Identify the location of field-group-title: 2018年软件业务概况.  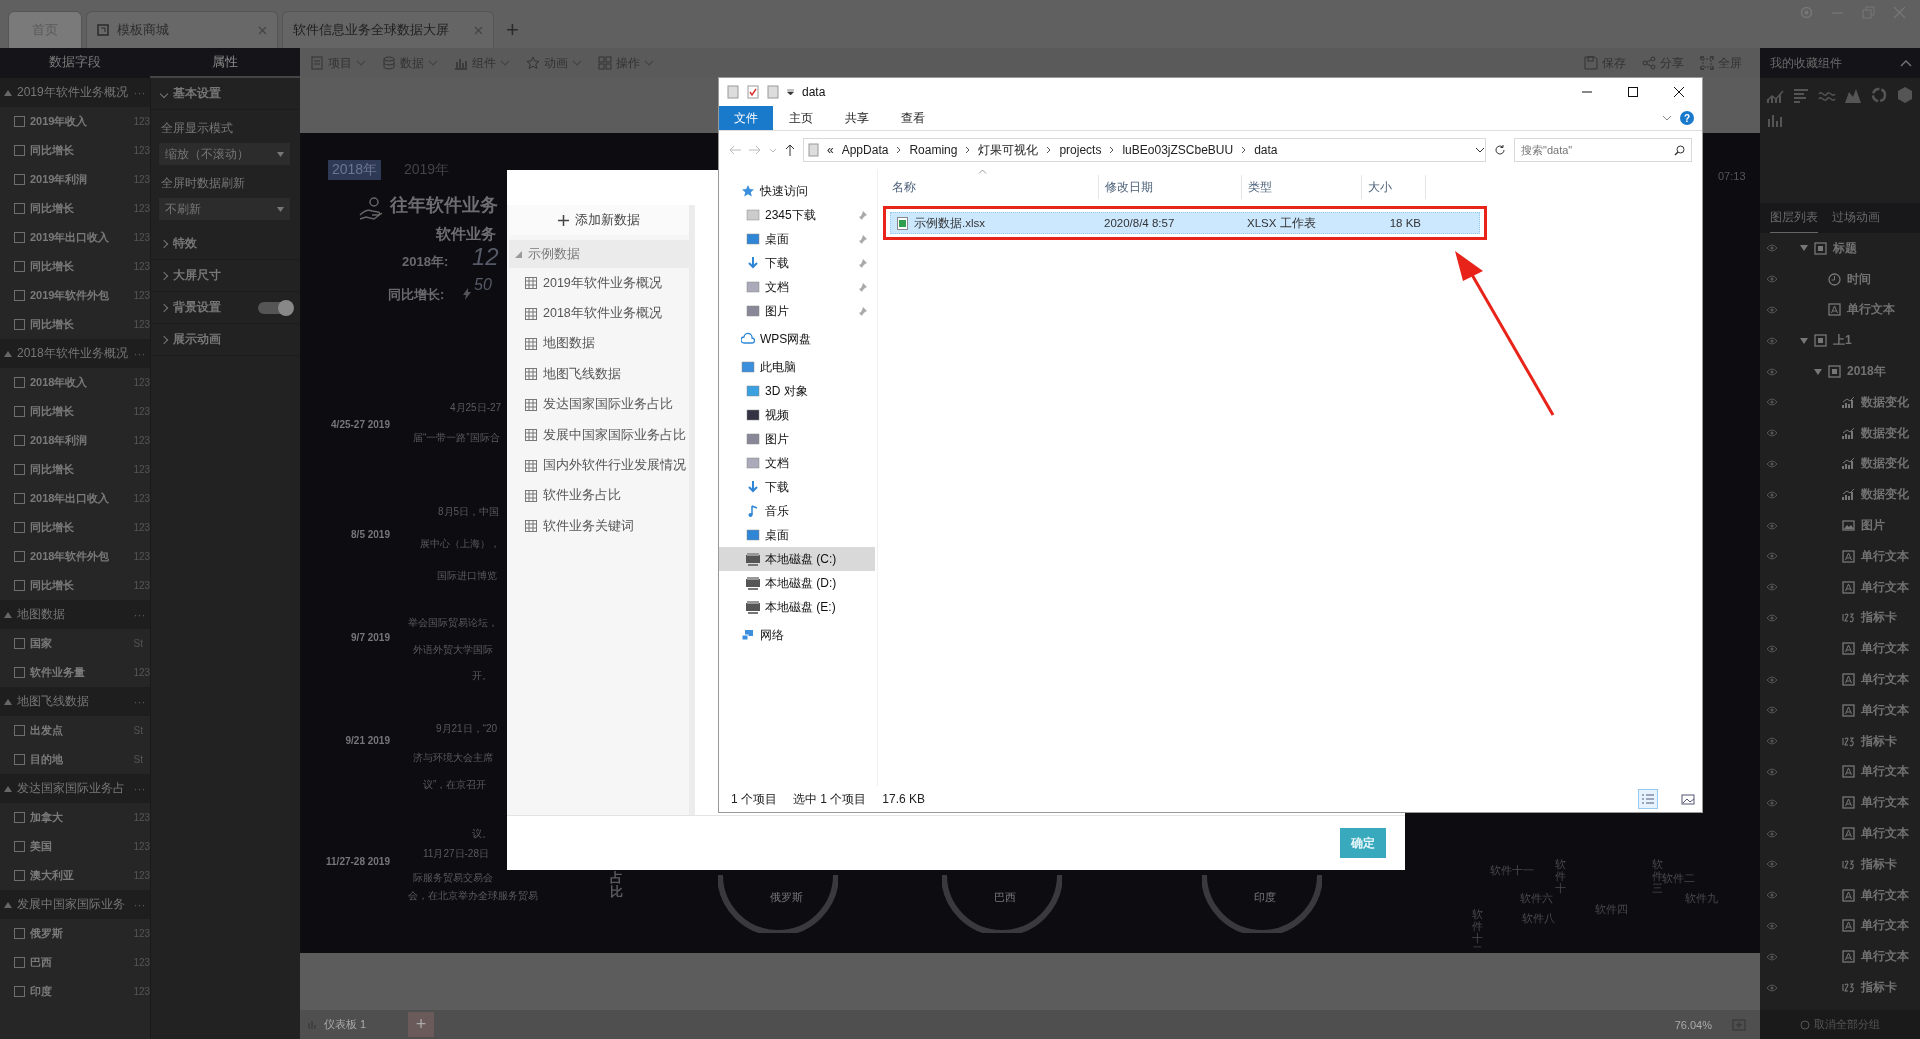
(72, 353).